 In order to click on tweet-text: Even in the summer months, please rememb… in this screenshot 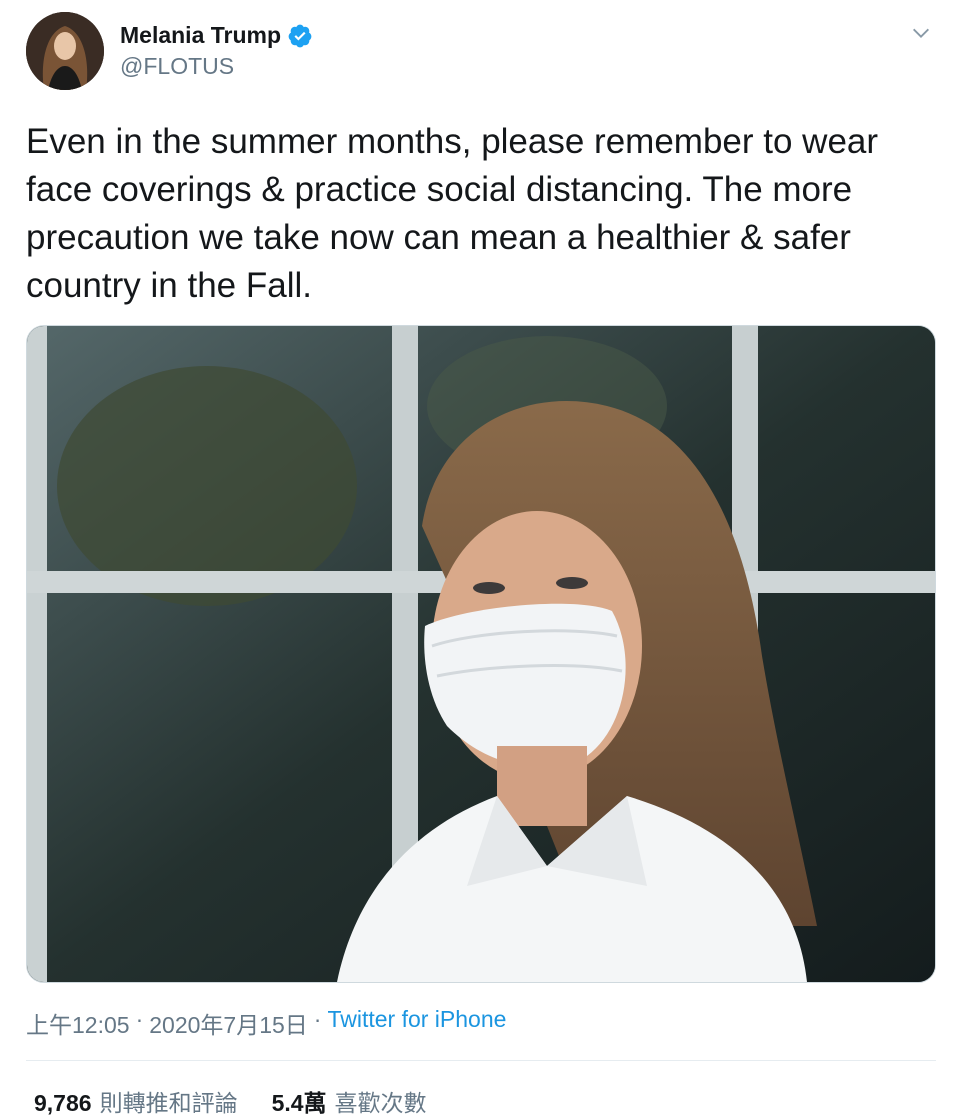, I will do `click(452, 213)`.